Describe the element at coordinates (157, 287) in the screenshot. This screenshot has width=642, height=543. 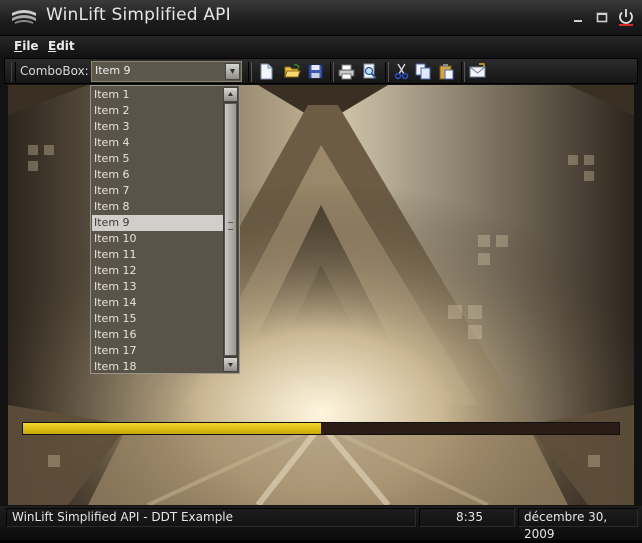
I see `dropdown-item: Item 13` at that location.